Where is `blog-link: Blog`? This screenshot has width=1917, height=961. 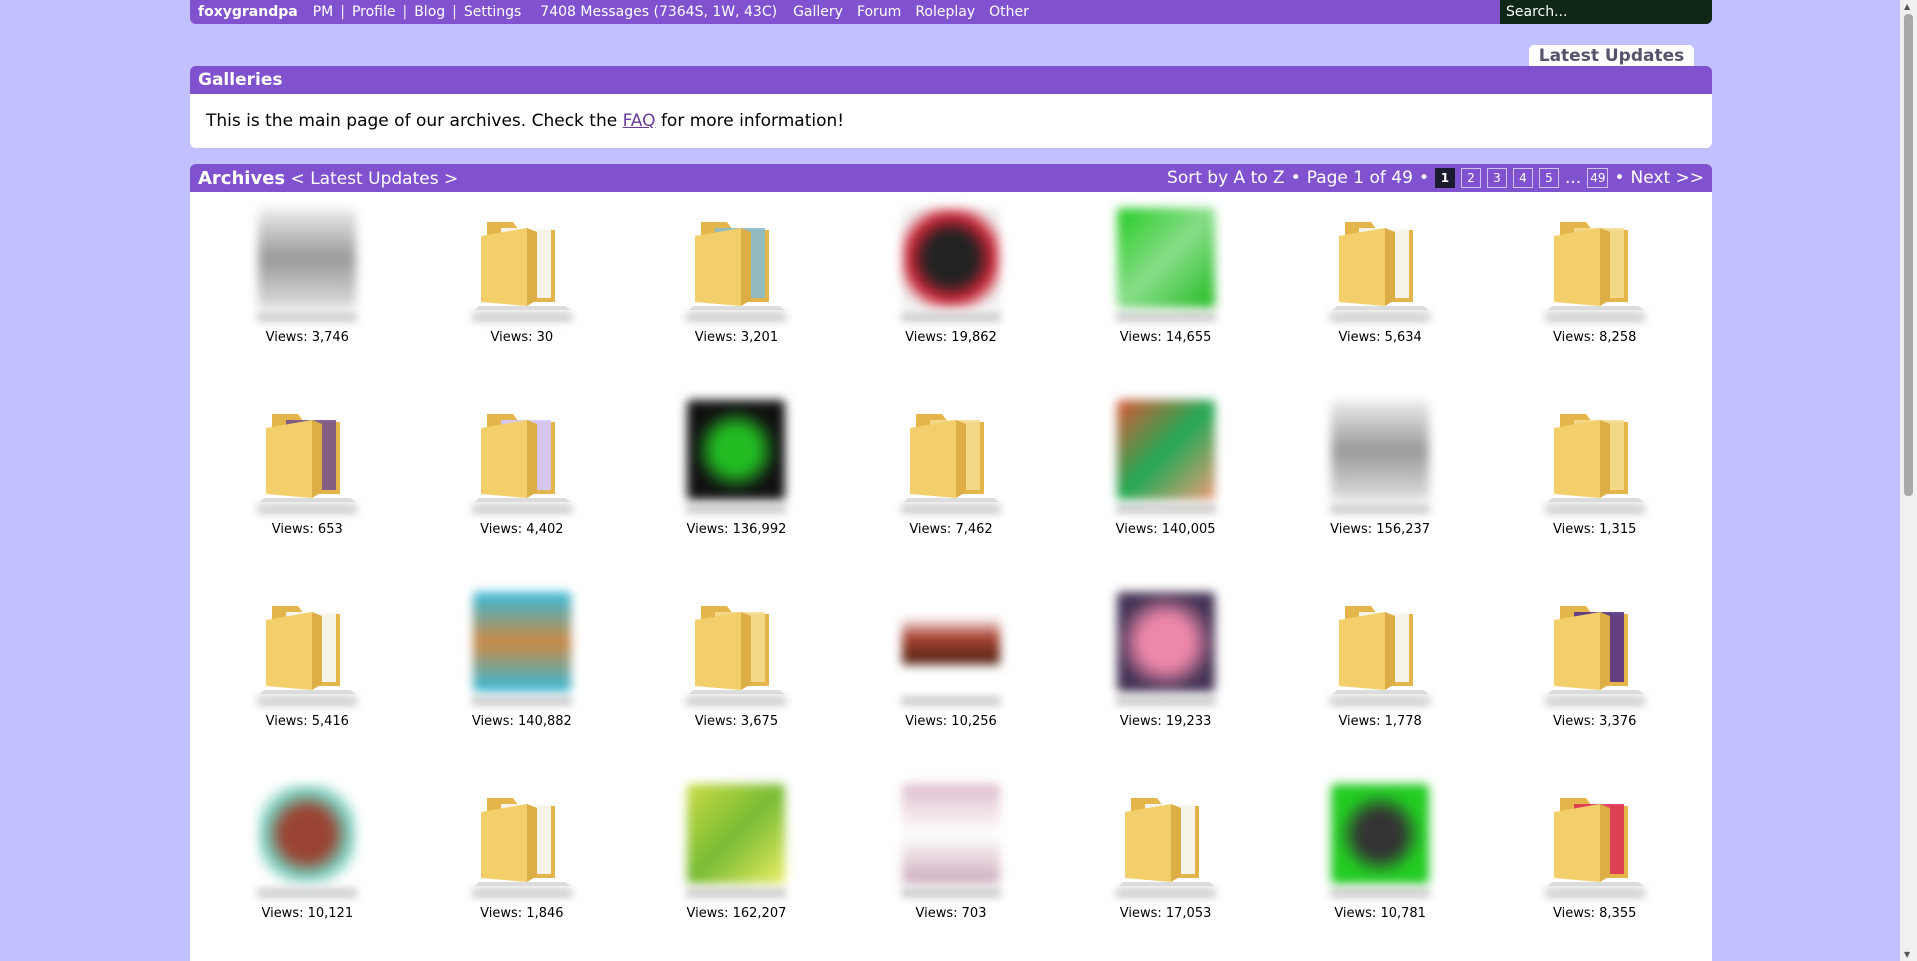
blog-link: Blog is located at coordinates (429, 12).